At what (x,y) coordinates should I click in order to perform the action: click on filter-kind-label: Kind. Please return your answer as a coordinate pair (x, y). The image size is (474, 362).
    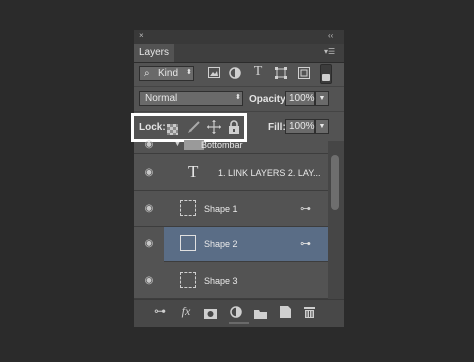
    Looking at the image, I should click on (168, 73).